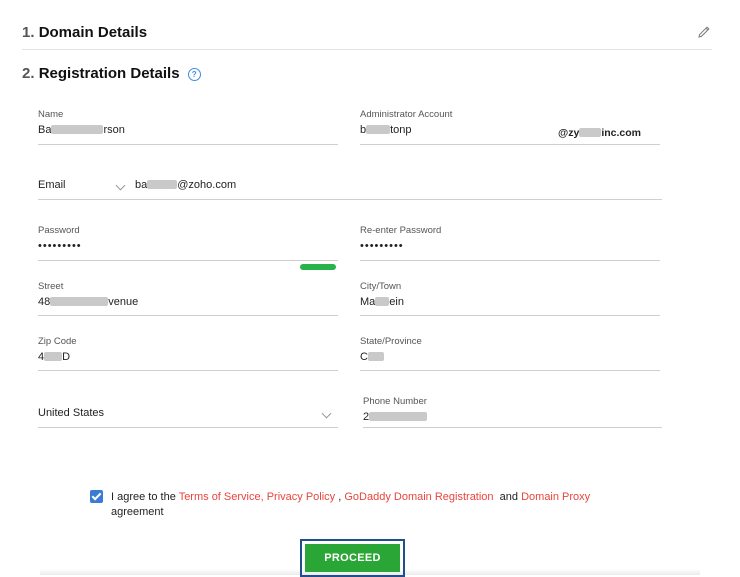 The image size is (740, 577). What do you see at coordinates (143, 497) in the screenshot?
I see `agree-pre-text: I agree to the` at bounding box center [143, 497].